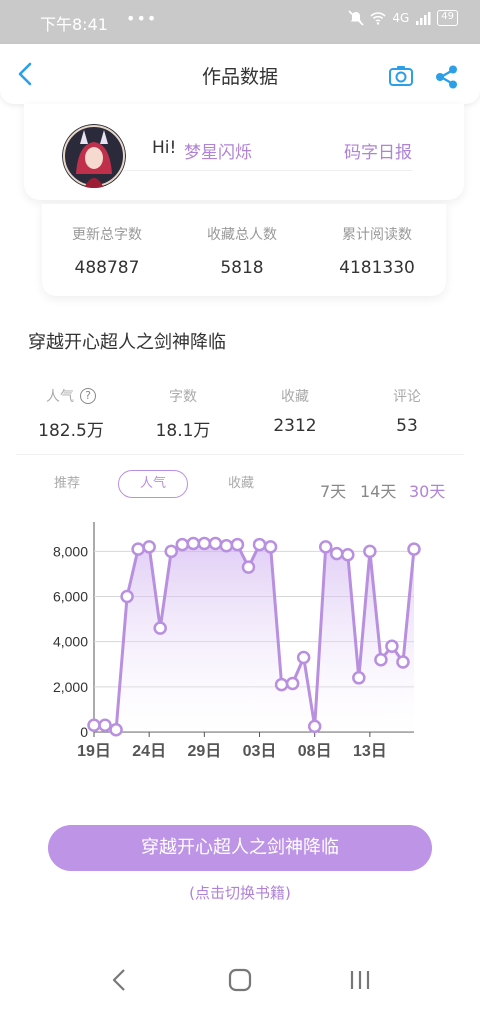 The height and width of the screenshot is (1016, 480). I want to click on profile-card: Hi! 梦星闪烁 码字日报, so click(244, 152).